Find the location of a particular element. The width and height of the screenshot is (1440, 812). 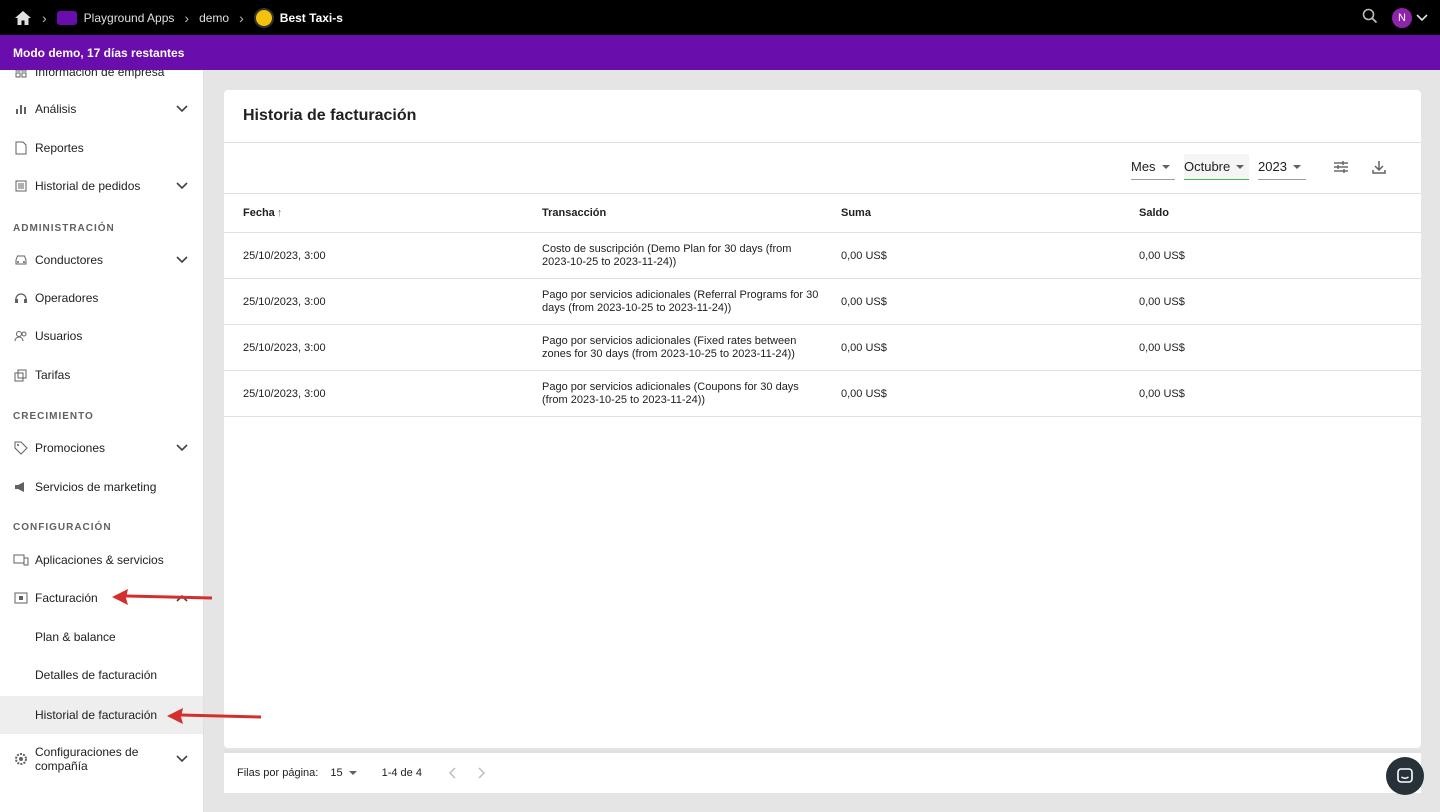

column-header-balance: Saldo is located at coordinates (1154, 213).